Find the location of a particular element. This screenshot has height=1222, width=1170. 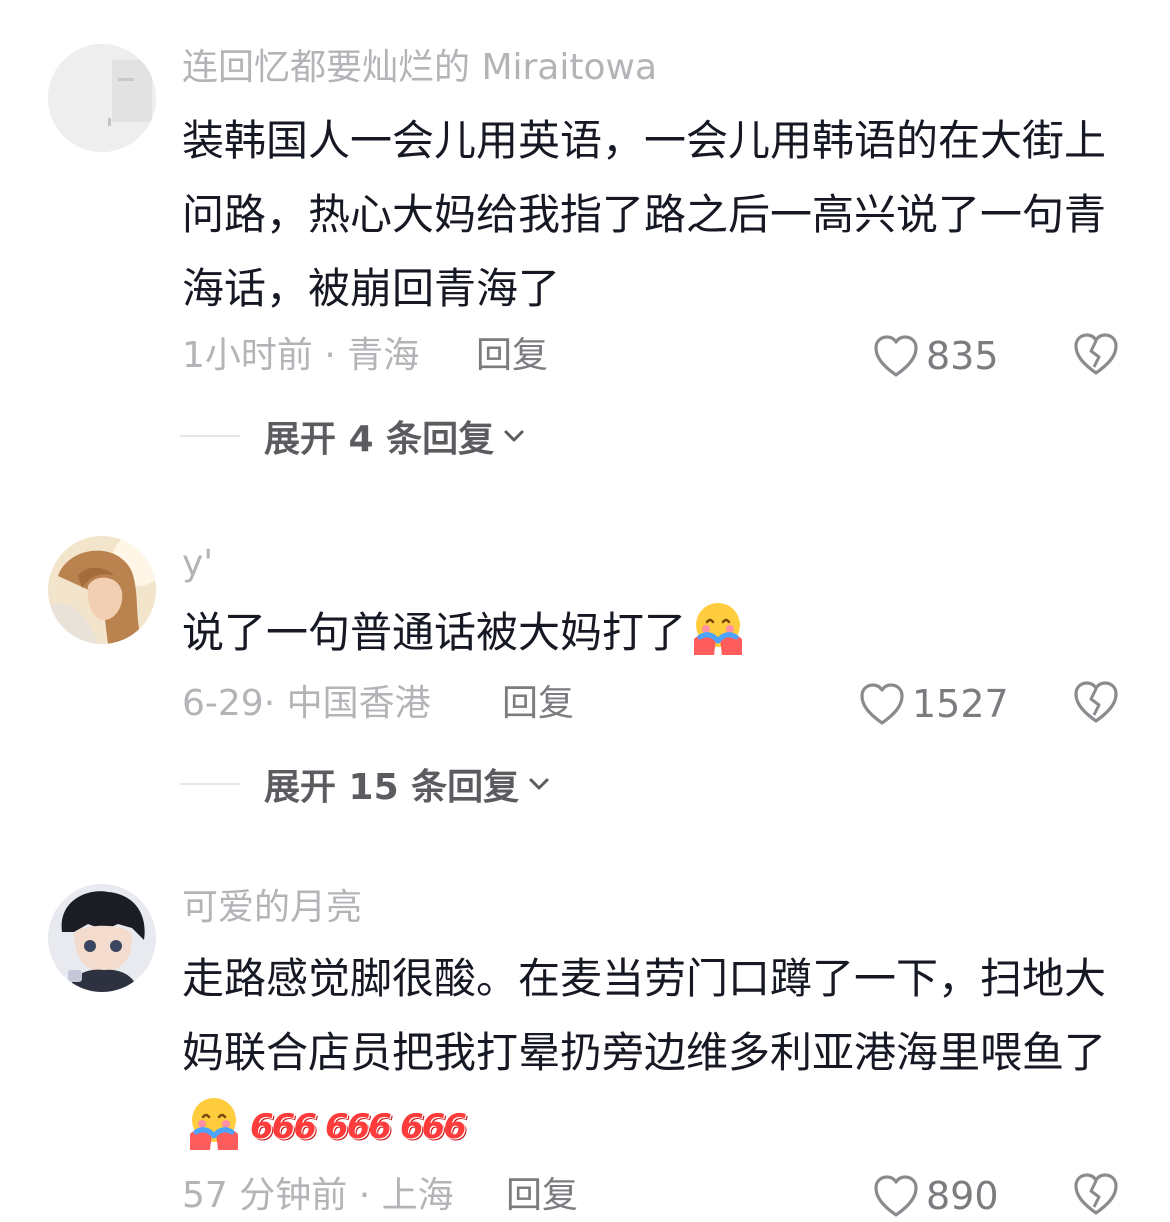

avatar-anime-boy-icon is located at coordinates (102, 938).